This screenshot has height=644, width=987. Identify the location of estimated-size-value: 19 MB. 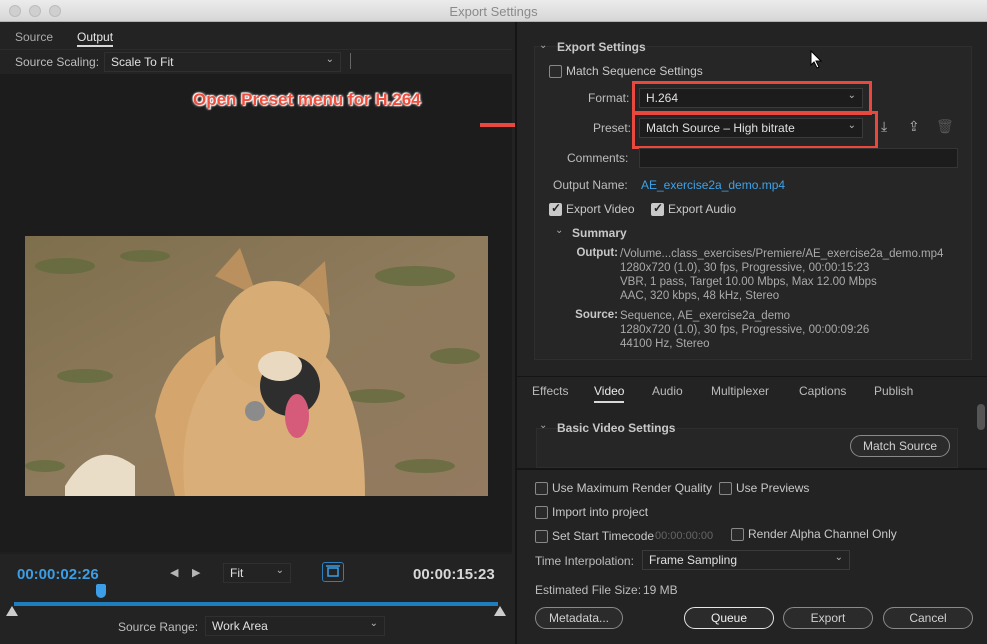
(660, 590).